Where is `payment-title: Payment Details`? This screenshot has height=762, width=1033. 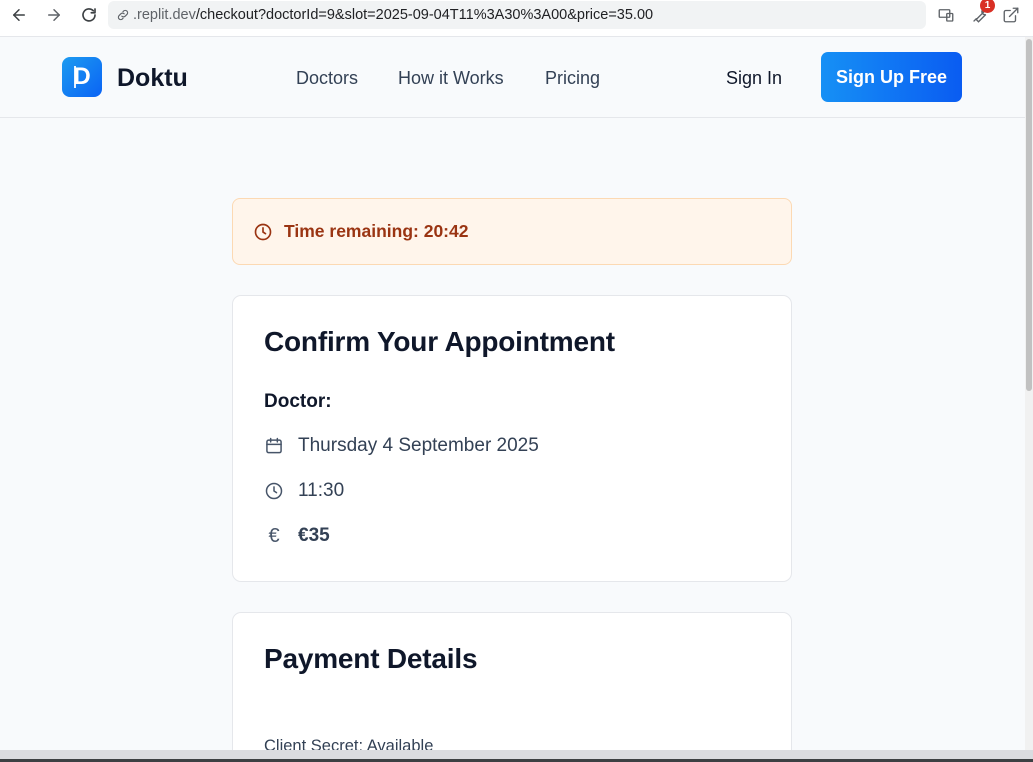
payment-title: Payment Details is located at coordinates (371, 658).